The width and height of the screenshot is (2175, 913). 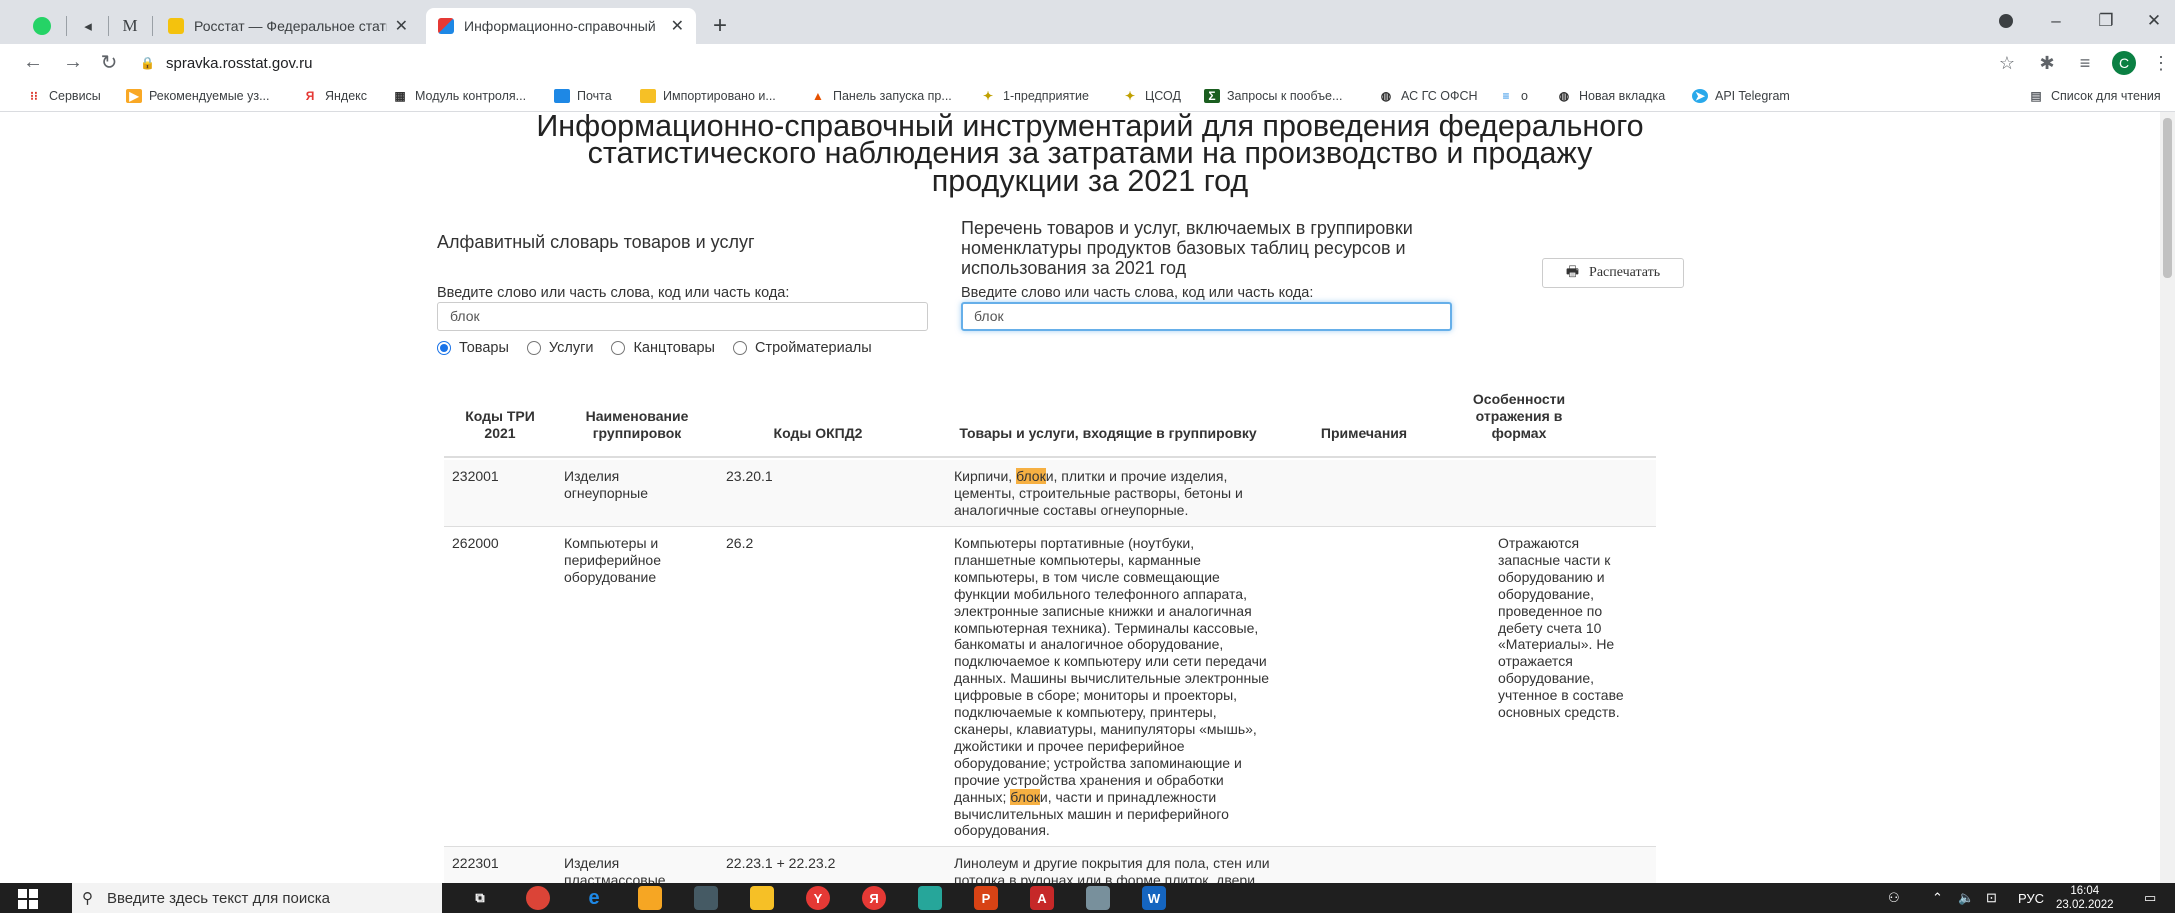 What do you see at coordinates (1139, 763) in the screenshot?
I see `cell-line: оборудование; устройства запоминающие и` at bounding box center [1139, 763].